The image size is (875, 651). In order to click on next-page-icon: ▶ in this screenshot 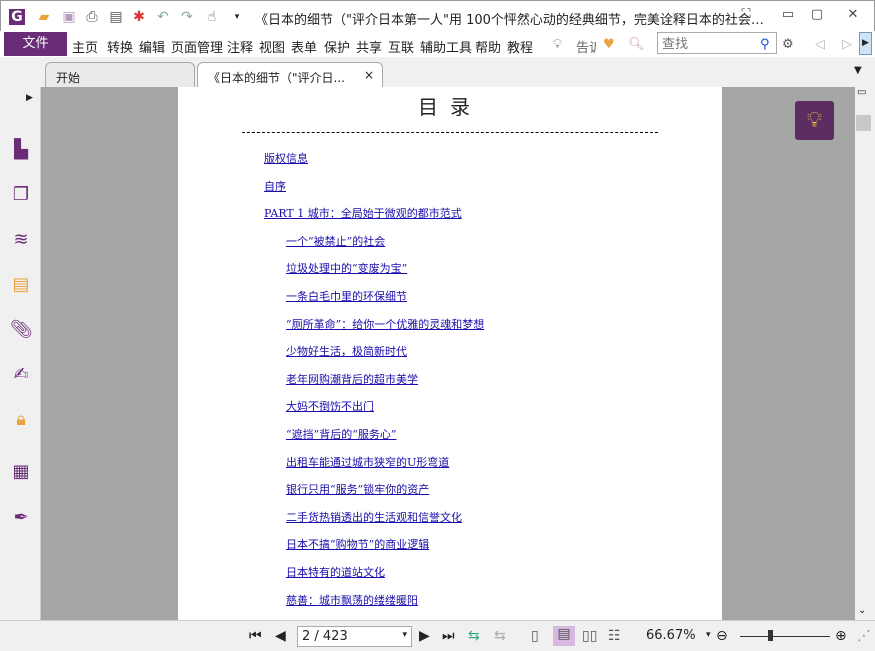, I will do `click(424, 636)`.